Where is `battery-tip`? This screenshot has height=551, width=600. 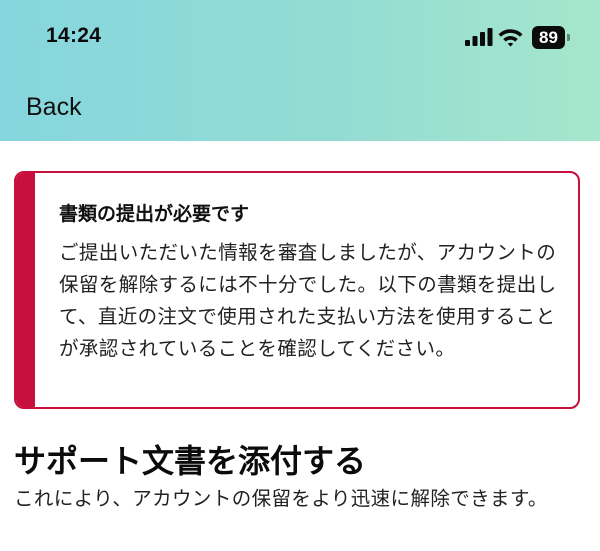
battery-tip is located at coordinates (568, 37).